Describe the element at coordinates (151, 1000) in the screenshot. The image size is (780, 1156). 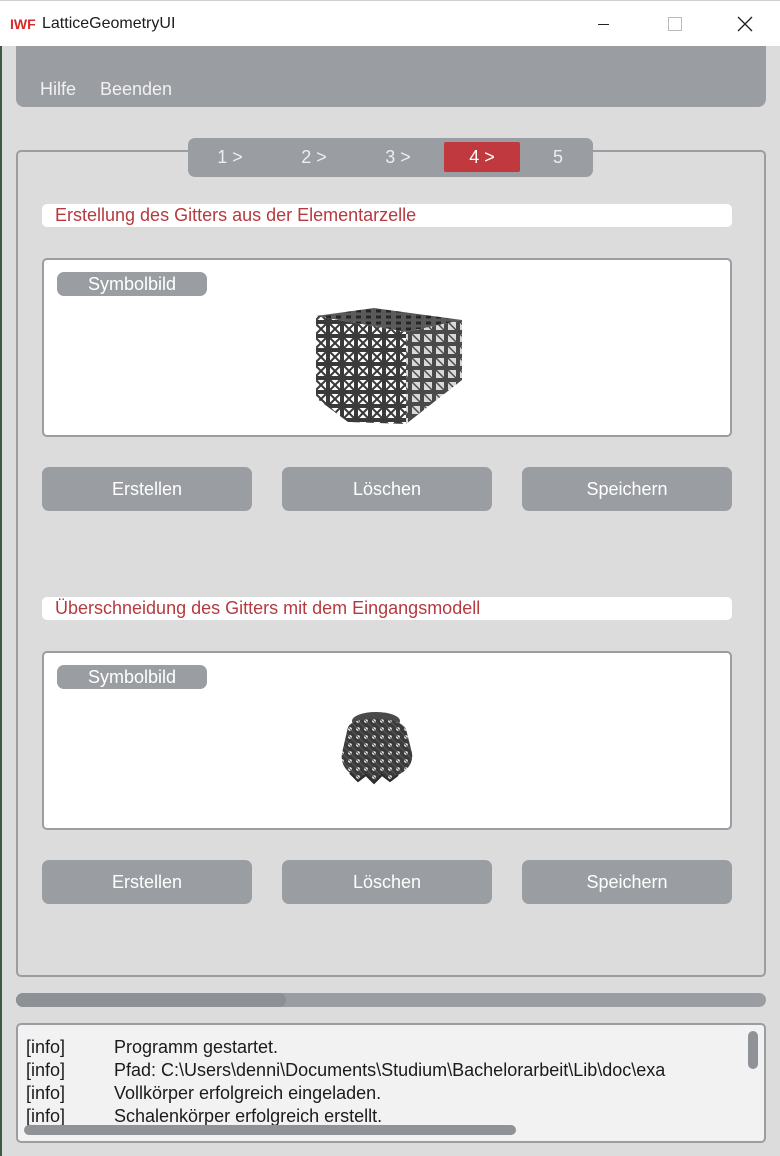
I see `progress-fill` at that location.